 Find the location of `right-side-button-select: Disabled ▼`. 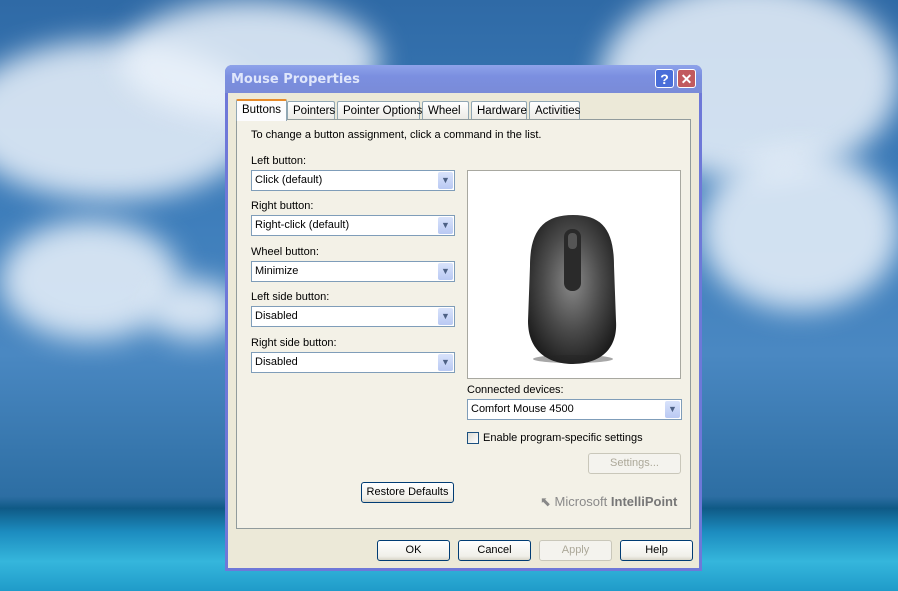

right-side-button-select: Disabled ▼ is located at coordinates (353, 362).